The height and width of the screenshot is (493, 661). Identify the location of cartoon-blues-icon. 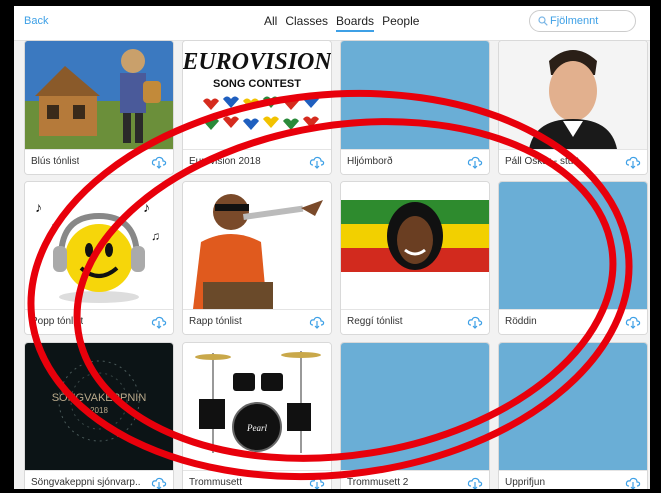
(99, 95).